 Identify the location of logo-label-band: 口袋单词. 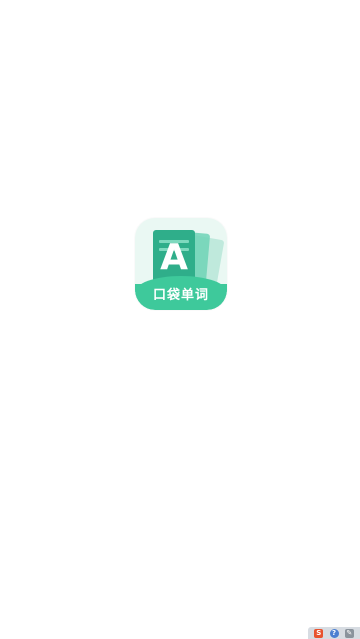
(181, 293).